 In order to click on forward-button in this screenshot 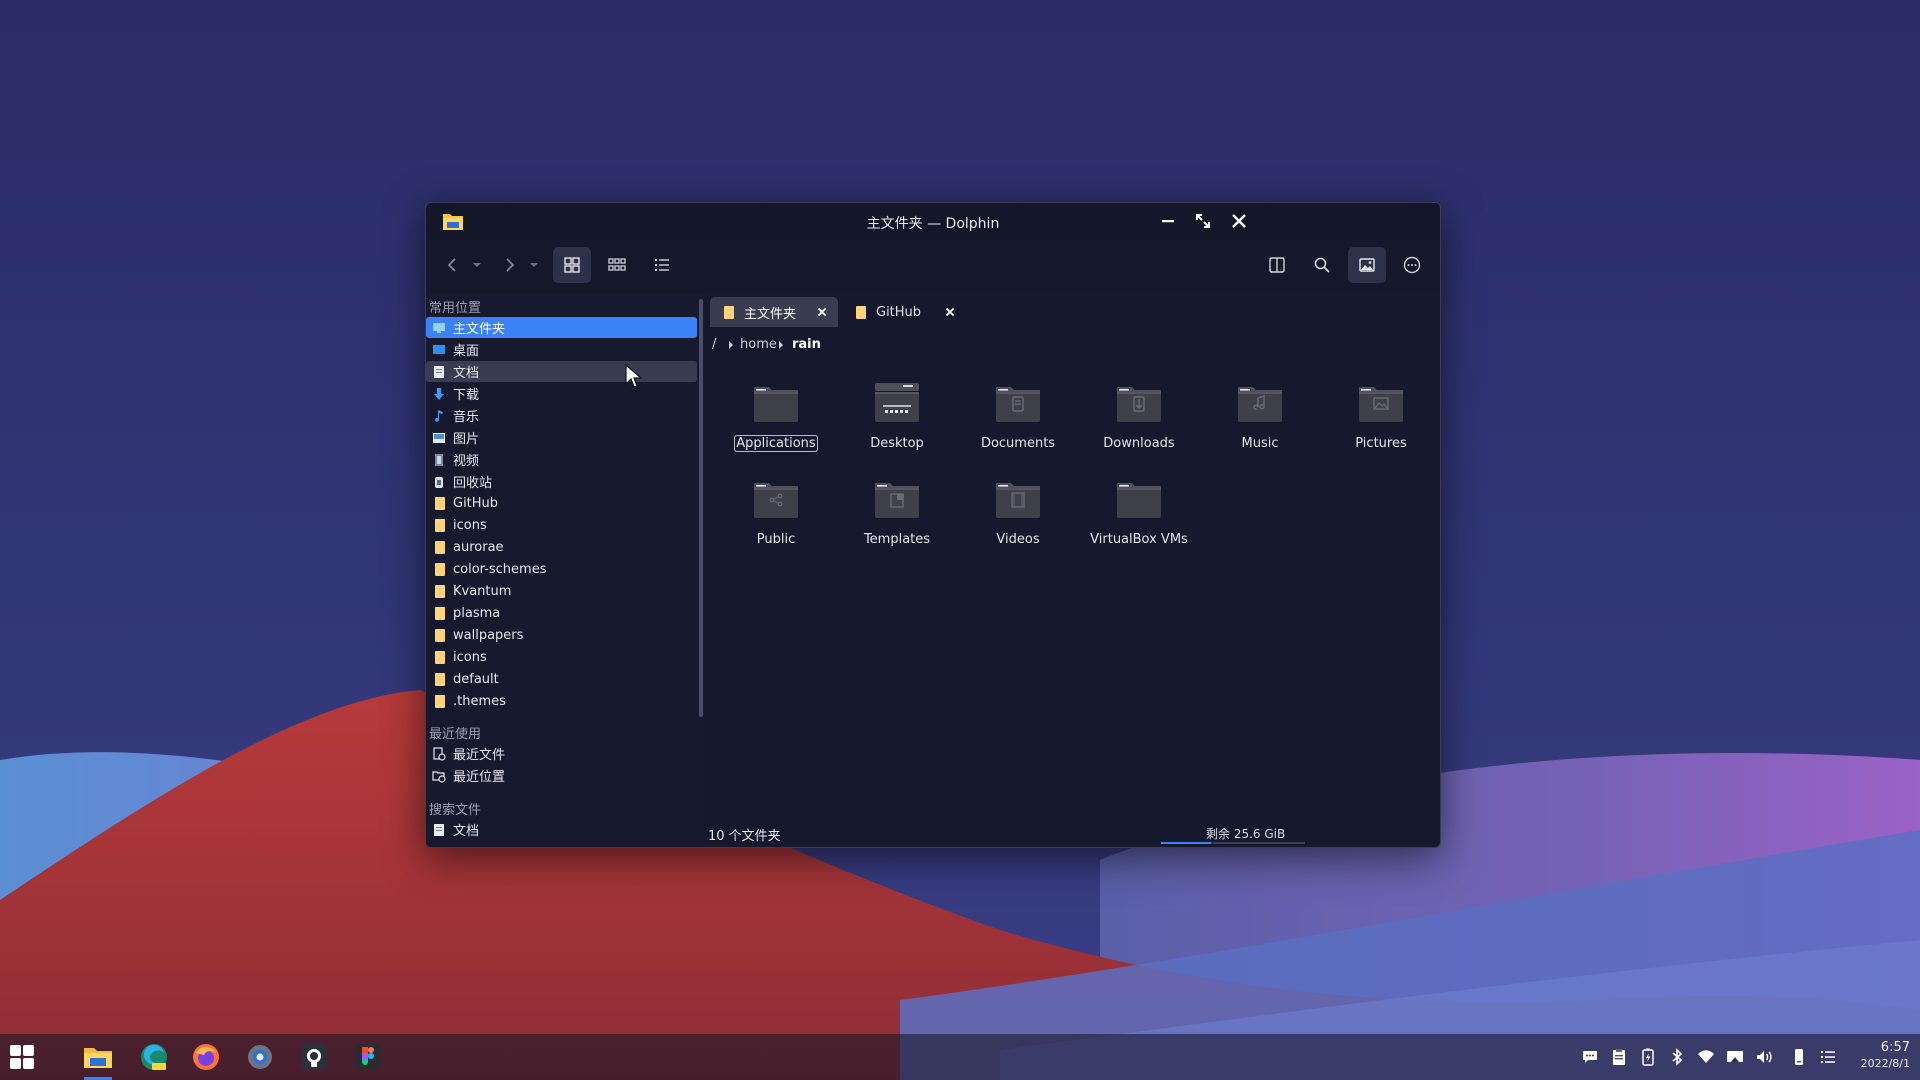, I will do `click(509, 265)`.